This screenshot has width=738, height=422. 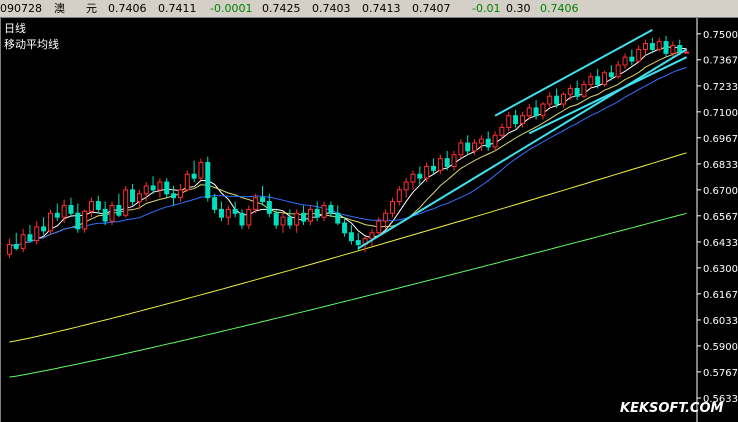 What do you see at coordinates (720, 217) in the screenshot?
I see `y-tick-label: 0.6567` at bounding box center [720, 217].